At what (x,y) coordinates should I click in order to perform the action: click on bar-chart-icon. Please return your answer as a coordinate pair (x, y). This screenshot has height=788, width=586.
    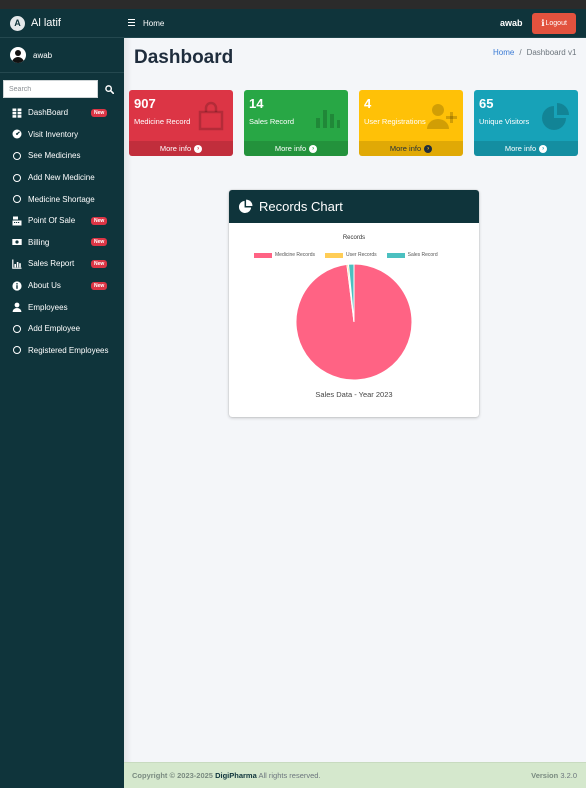
    Looking at the image, I should click on (328, 119).